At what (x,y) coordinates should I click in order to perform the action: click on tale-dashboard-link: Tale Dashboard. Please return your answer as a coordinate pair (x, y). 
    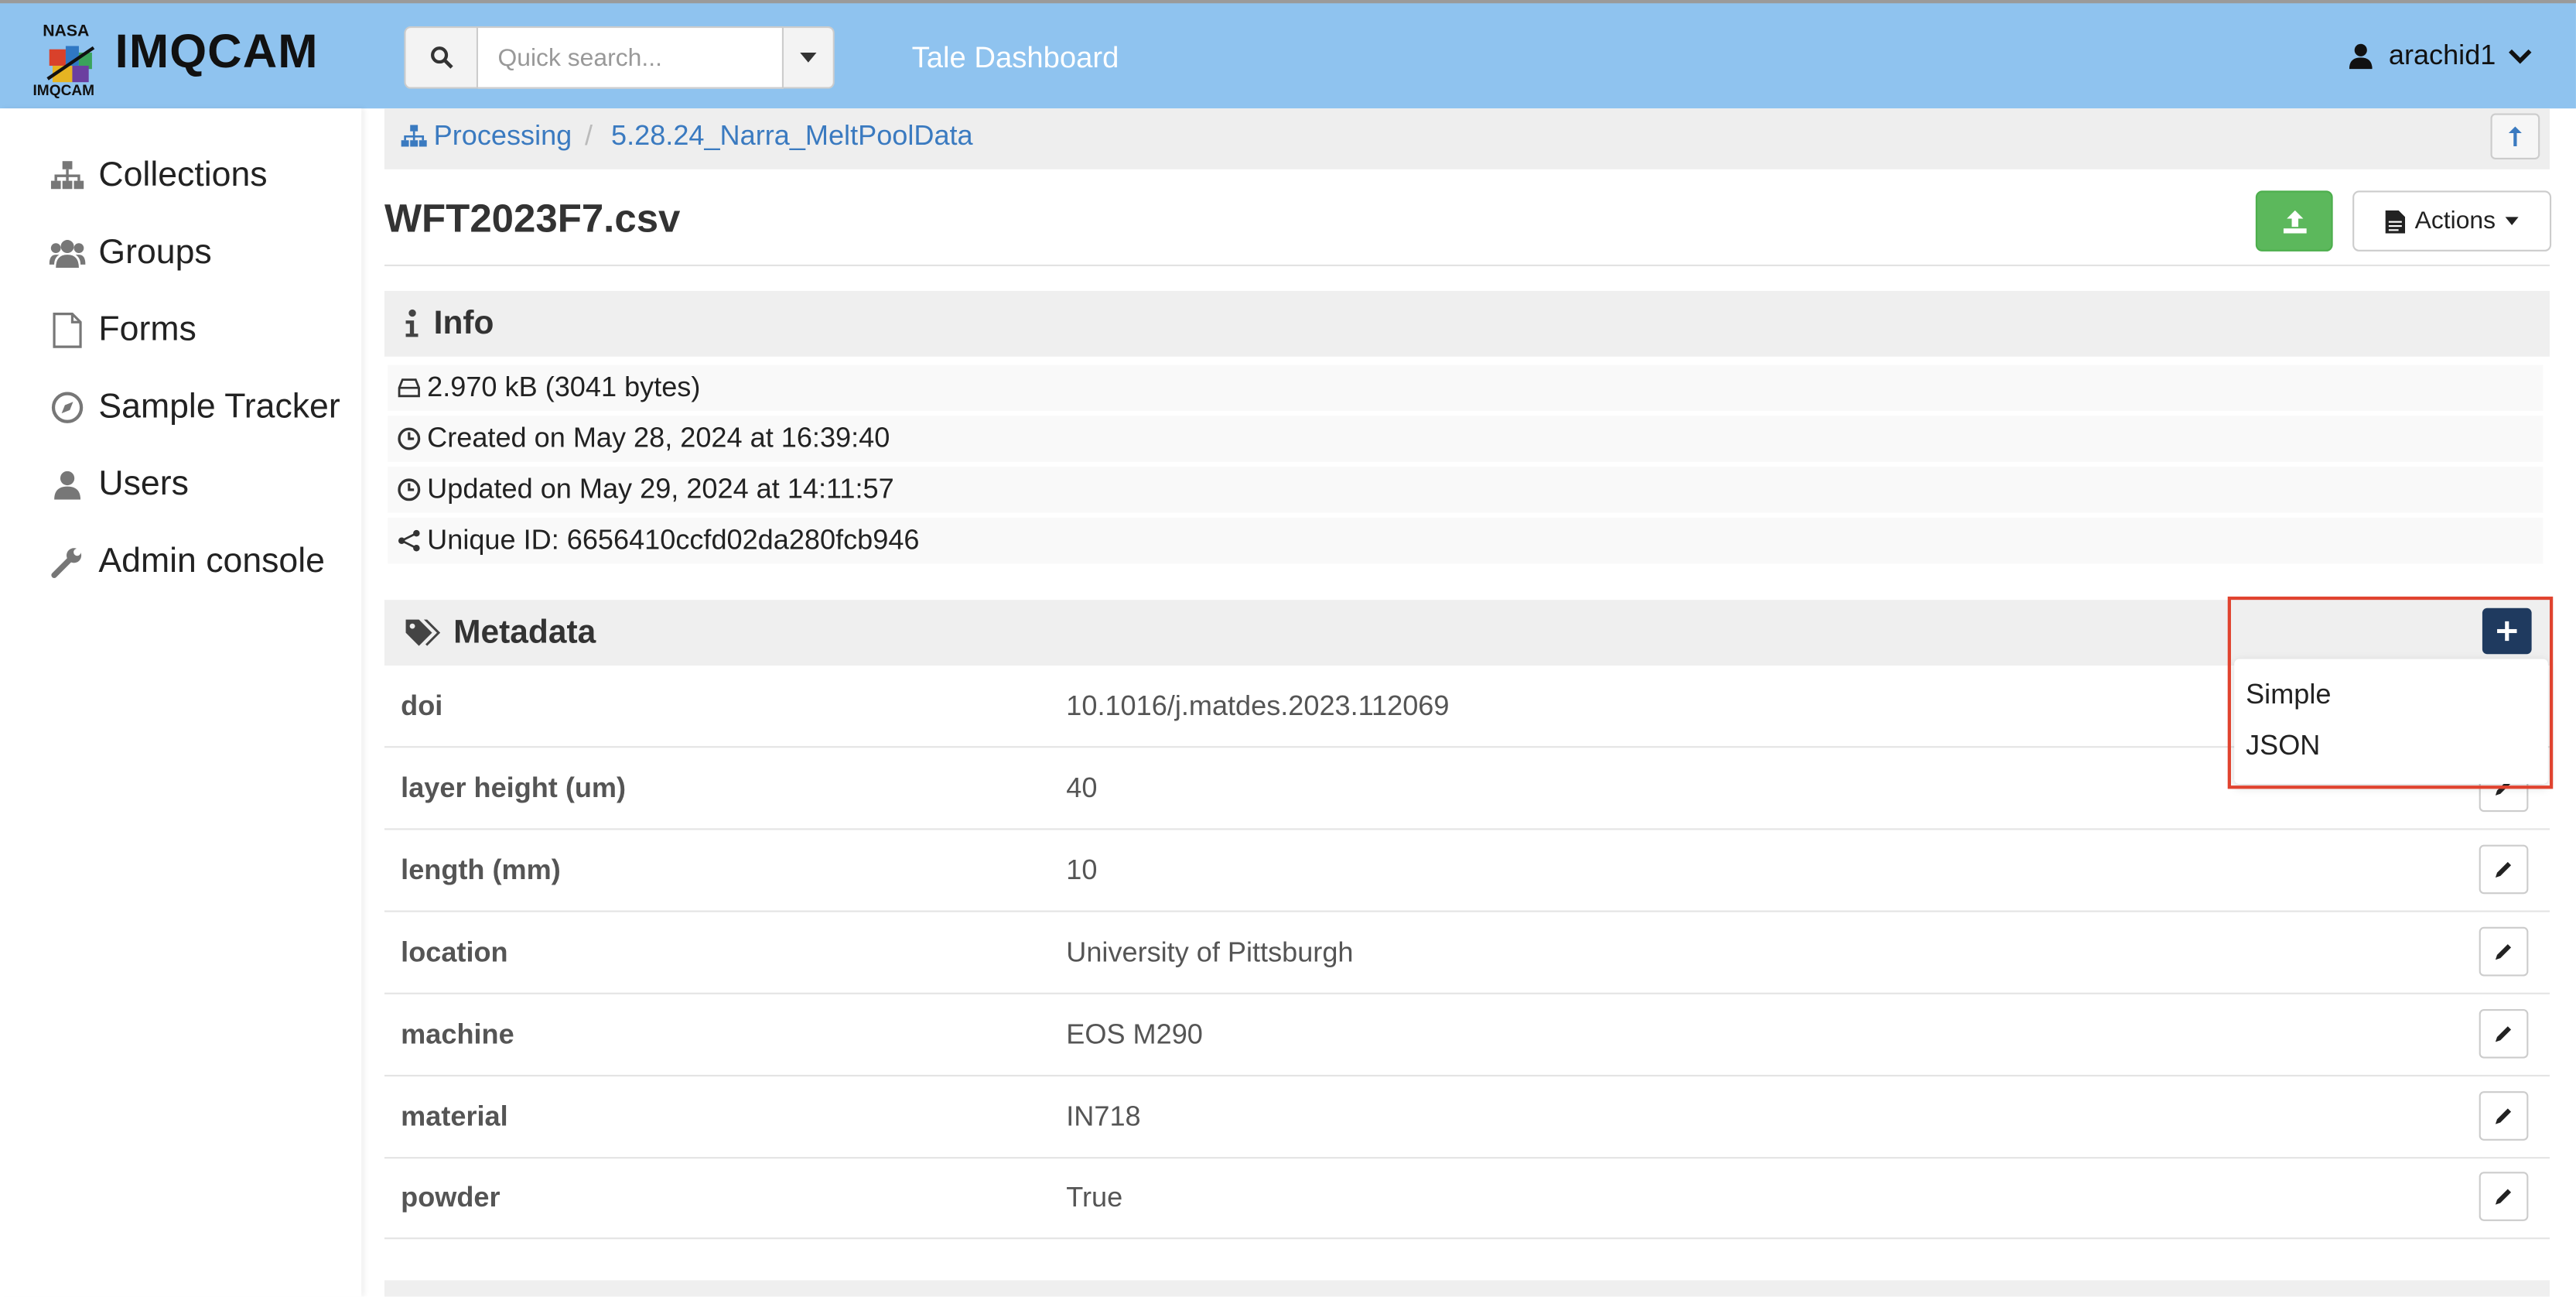
    Looking at the image, I should click on (1015, 59).